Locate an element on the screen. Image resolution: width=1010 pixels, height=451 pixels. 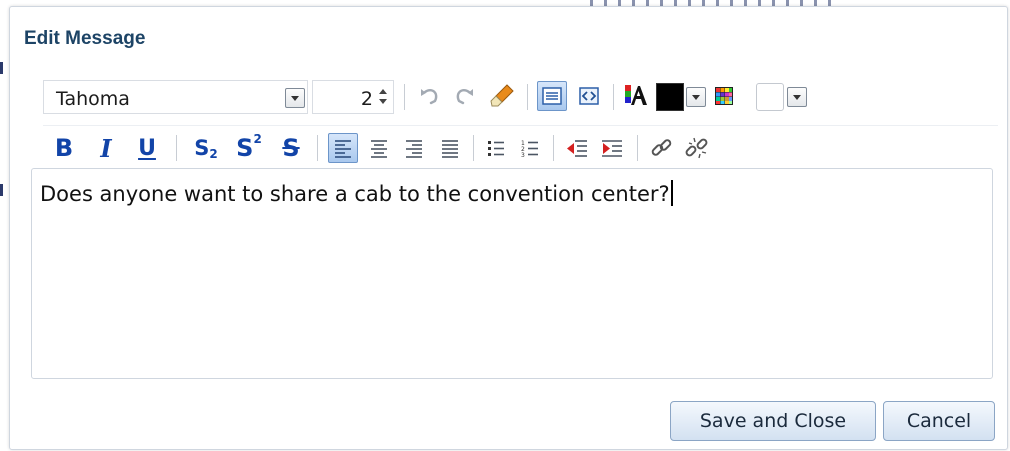
source-code-icon is located at coordinates (589, 96).